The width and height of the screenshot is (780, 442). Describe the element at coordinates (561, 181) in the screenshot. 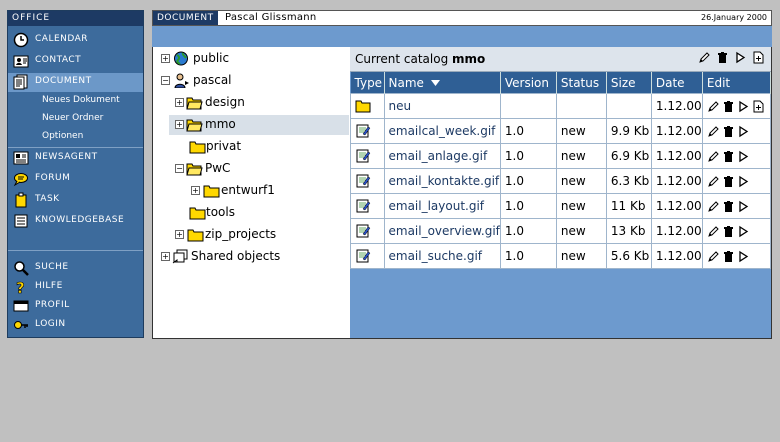

I see `table-row: email_kontakte.gif 1.0 new 6.3 Kb 1.12.00` at that location.